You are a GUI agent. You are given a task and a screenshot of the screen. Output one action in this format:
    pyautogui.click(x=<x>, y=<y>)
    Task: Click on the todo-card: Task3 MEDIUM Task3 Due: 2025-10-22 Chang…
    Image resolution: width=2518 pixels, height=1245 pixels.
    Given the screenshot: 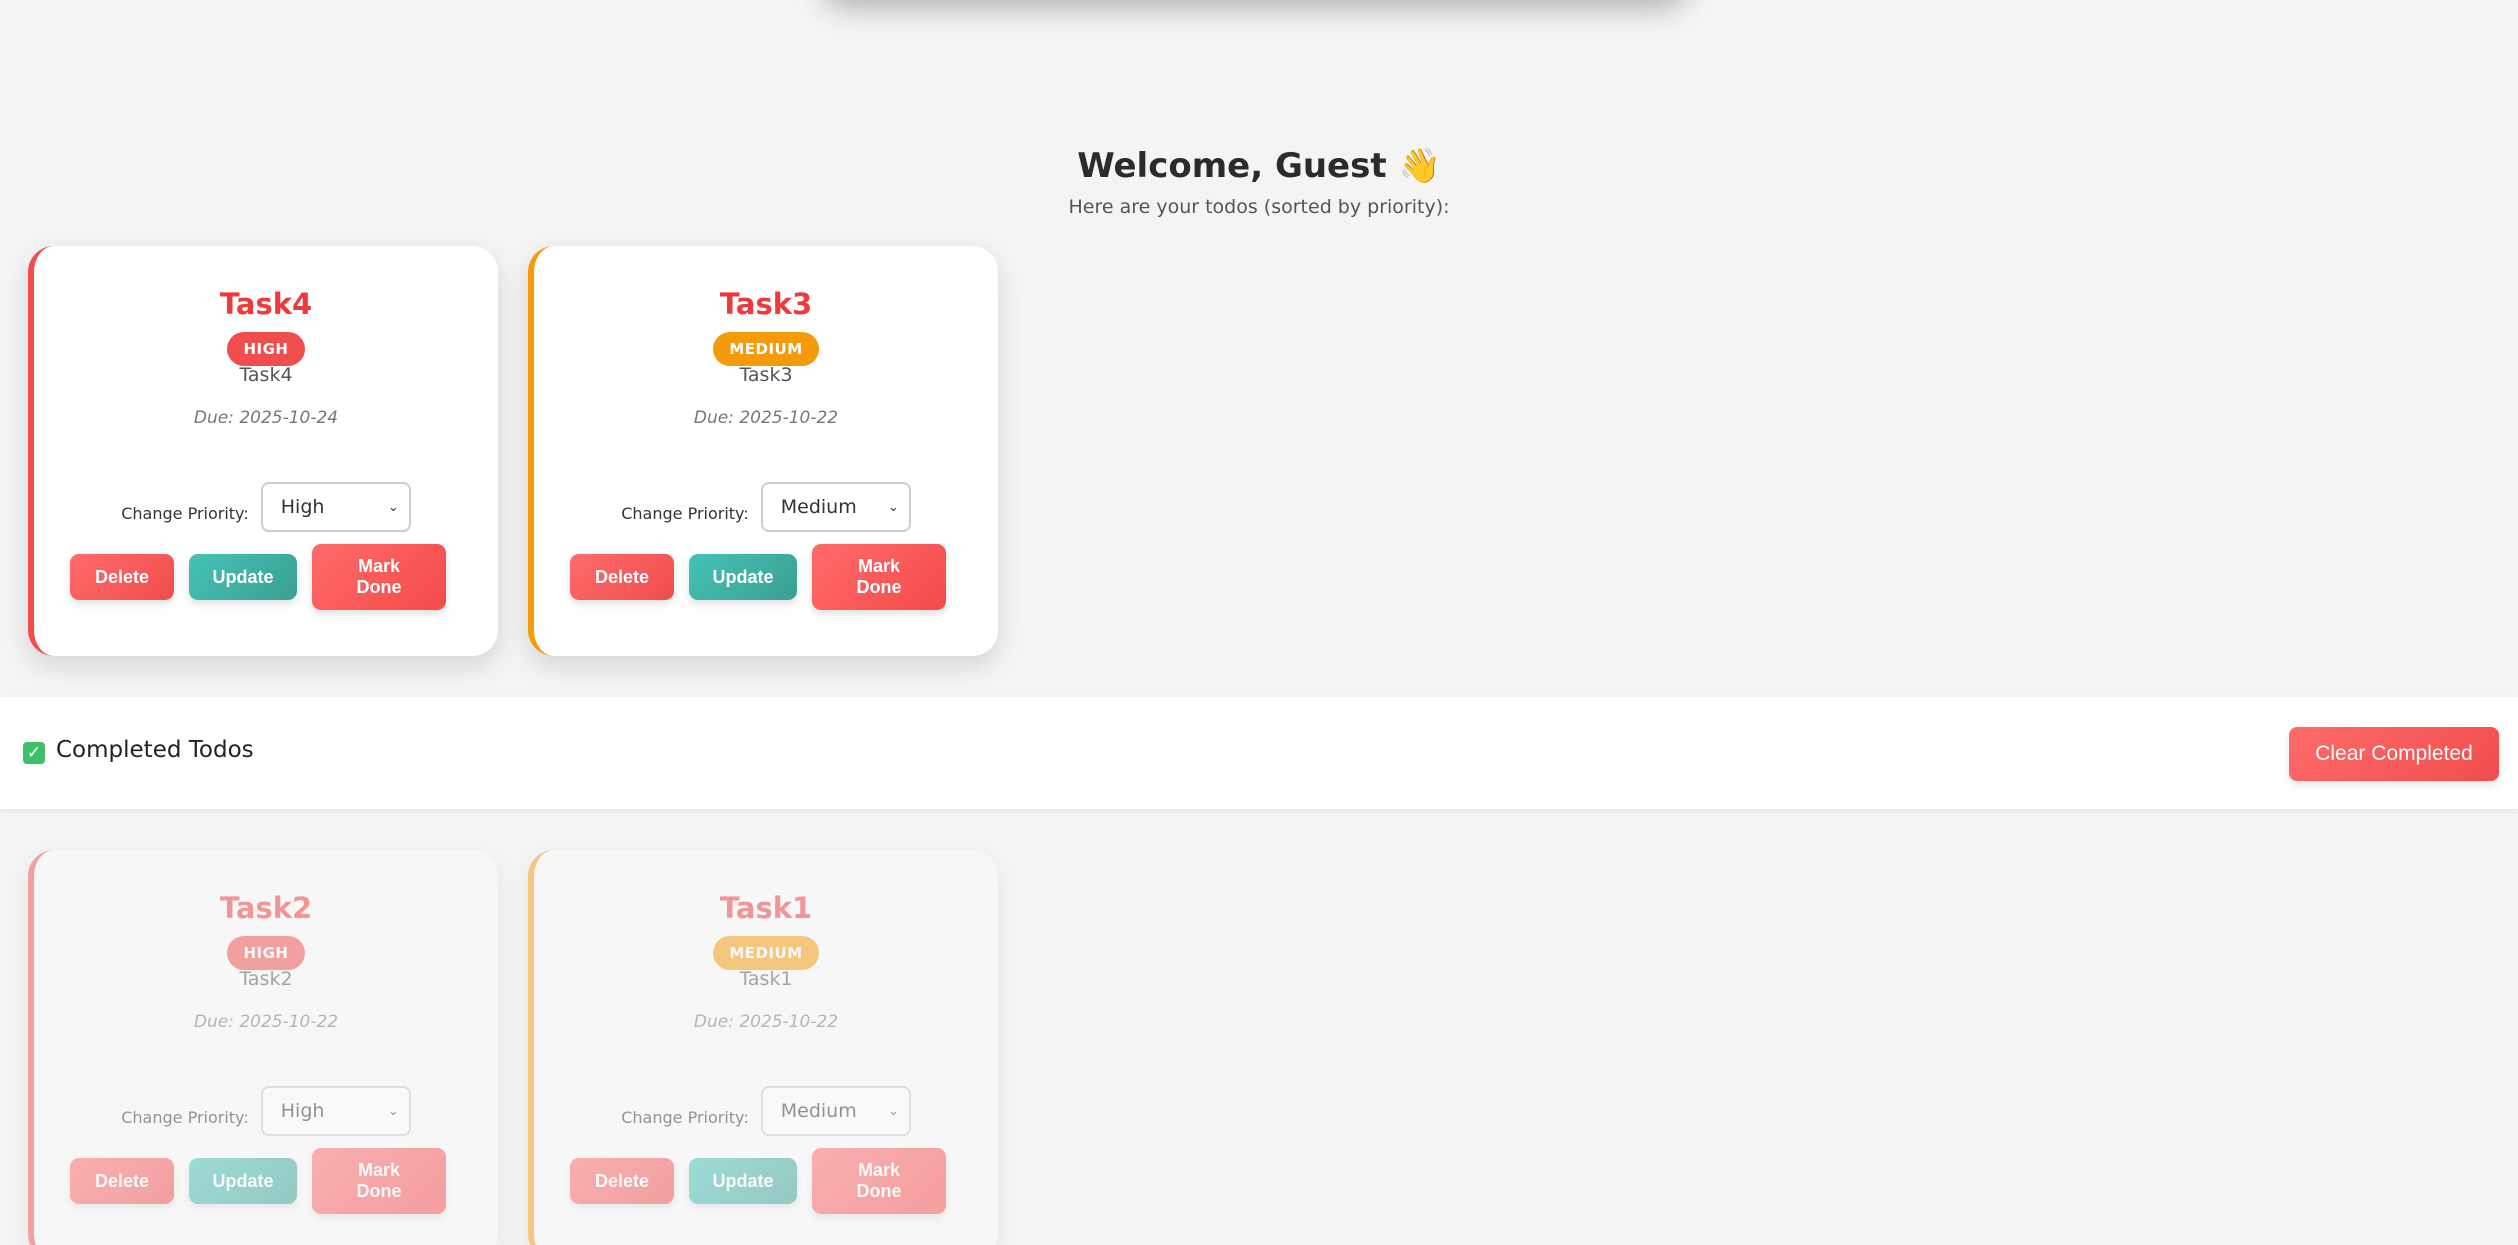 What is the action you would take?
    pyautogui.click(x=763, y=451)
    